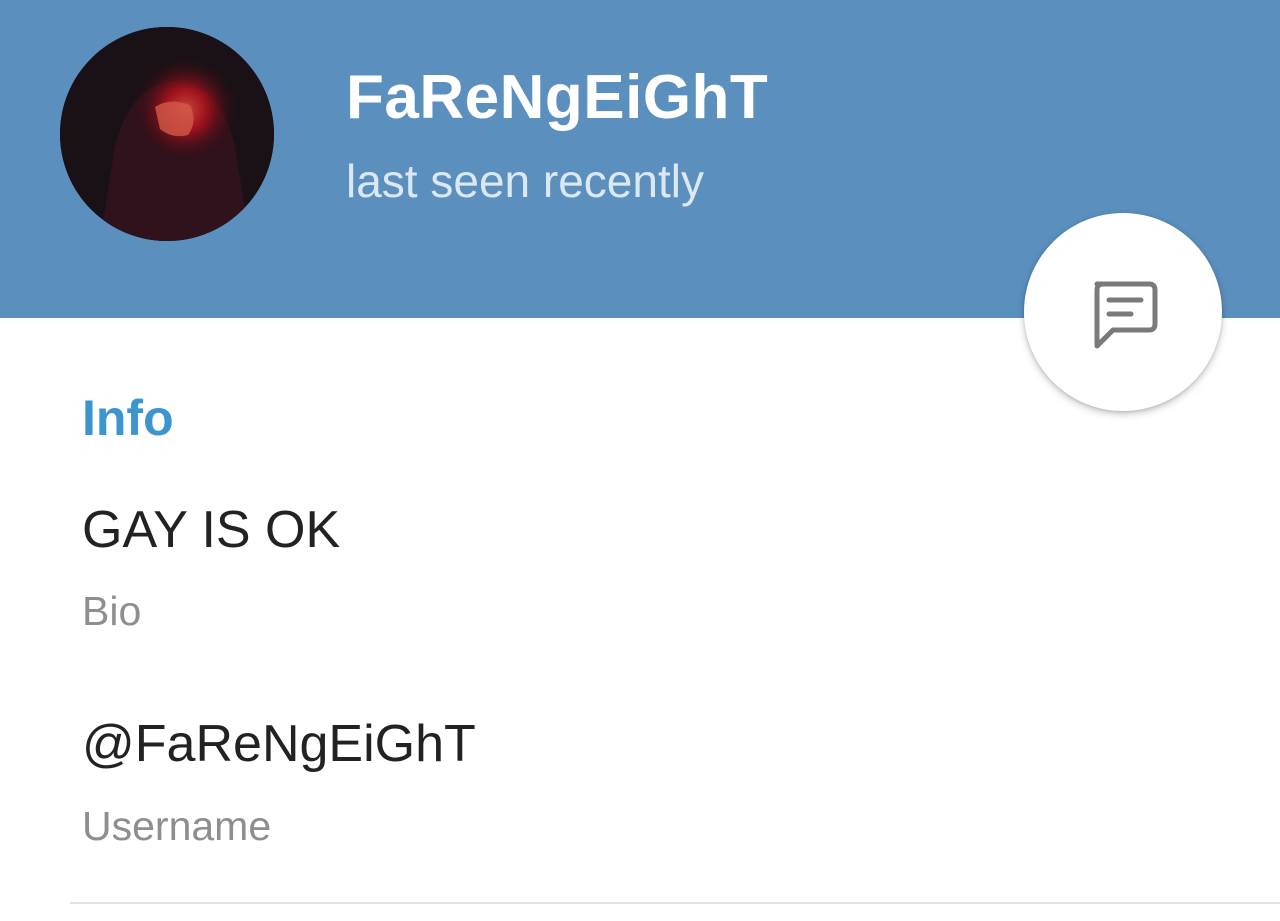  What do you see at coordinates (211, 530) in the screenshot?
I see `bio-value: GAY IS OK` at bounding box center [211, 530].